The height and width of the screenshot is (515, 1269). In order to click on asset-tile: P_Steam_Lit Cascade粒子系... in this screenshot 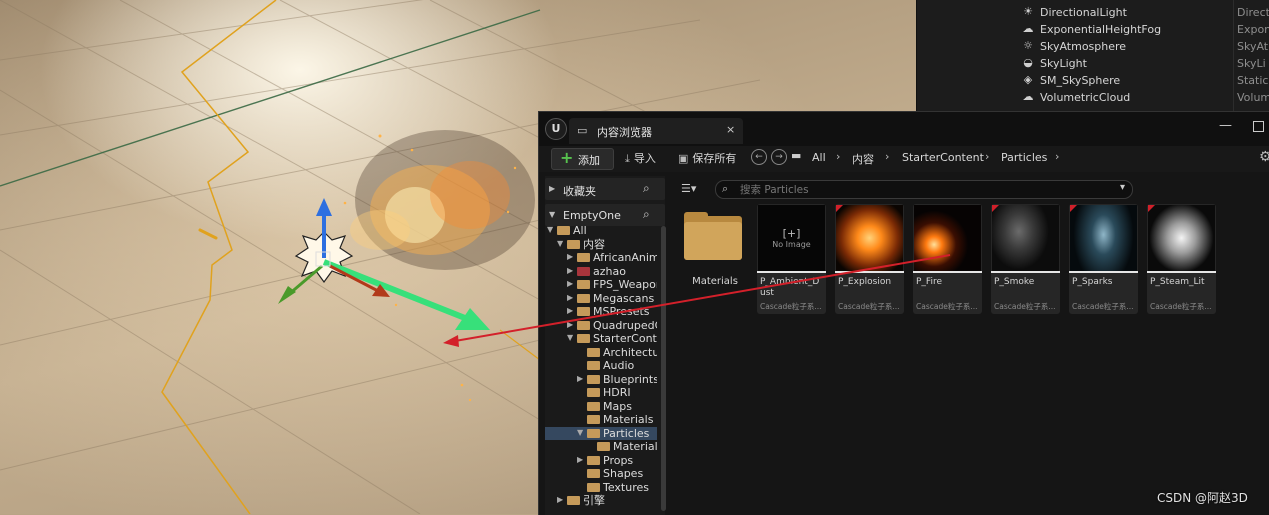, I will do `click(1181, 259)`.